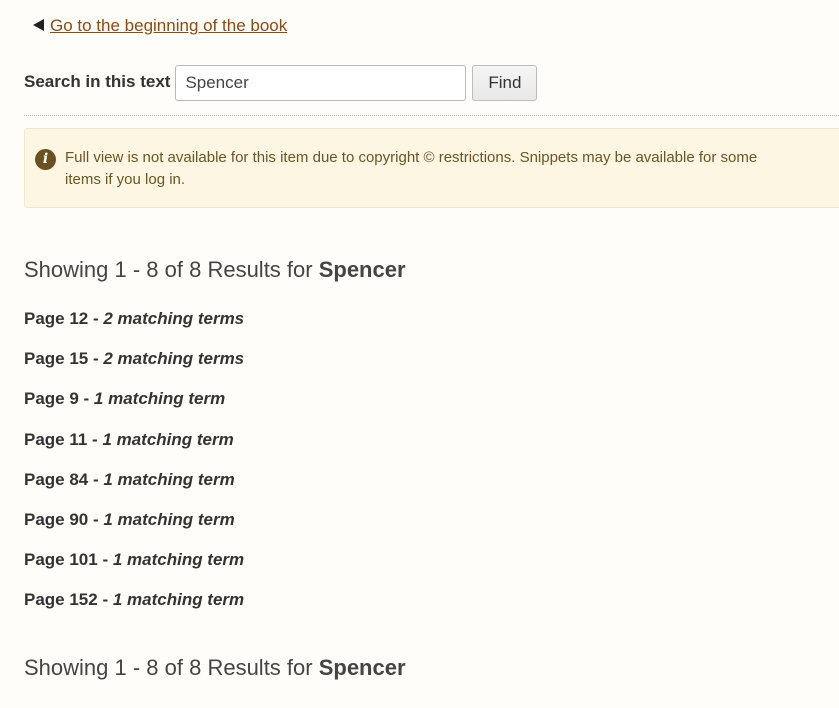 This screenshot has height=708, width=839. I want to click on results-summary-bottom: Showing 1 - 8 of 8 Results for Spencer, so click(215, 668).